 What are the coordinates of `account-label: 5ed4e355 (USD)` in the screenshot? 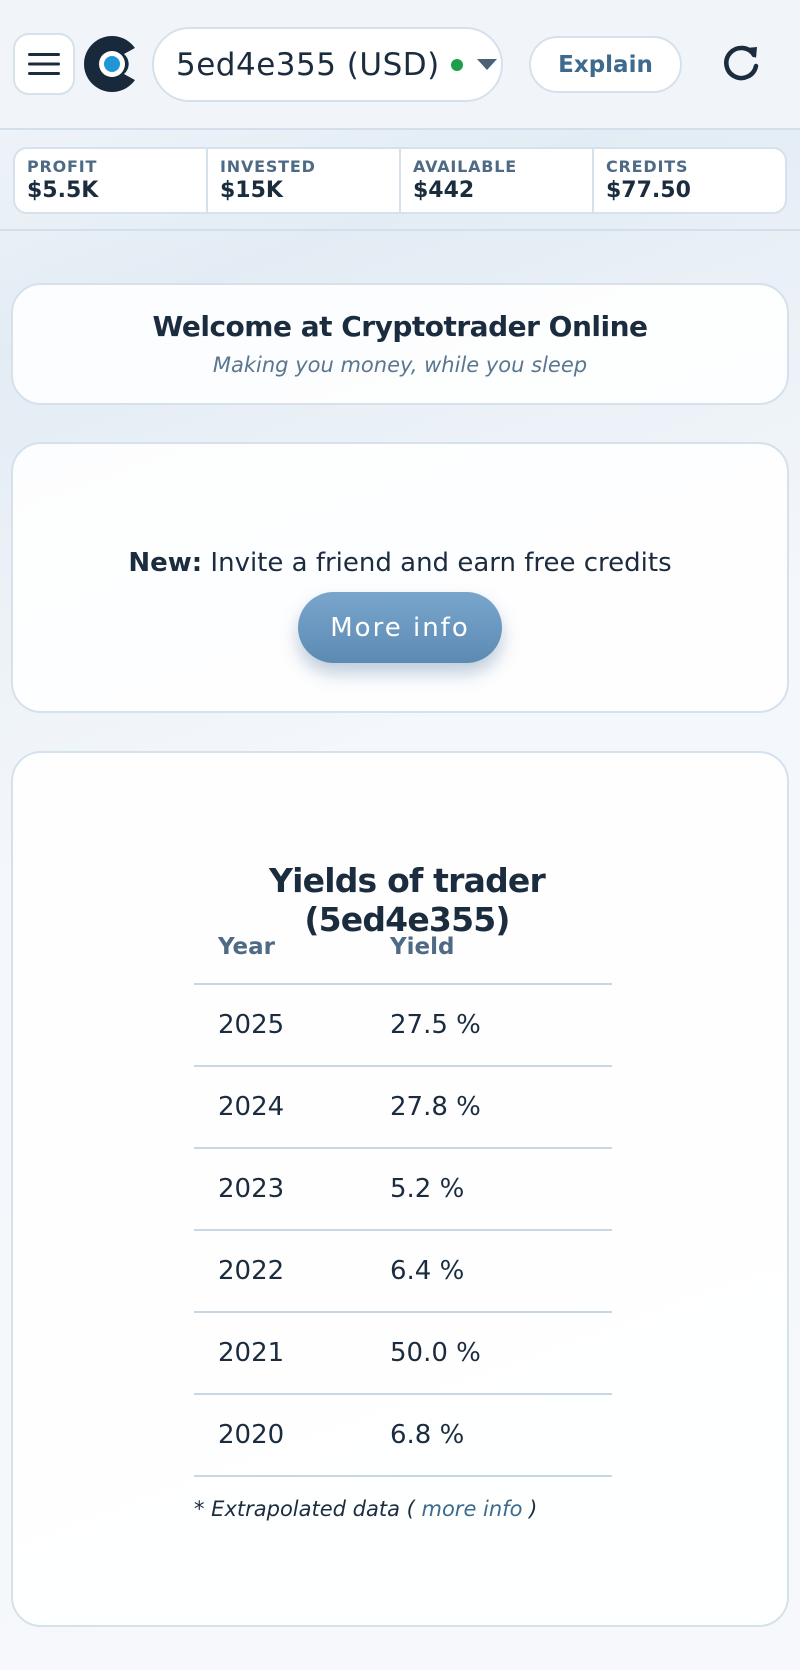 It's located at (308, 64).